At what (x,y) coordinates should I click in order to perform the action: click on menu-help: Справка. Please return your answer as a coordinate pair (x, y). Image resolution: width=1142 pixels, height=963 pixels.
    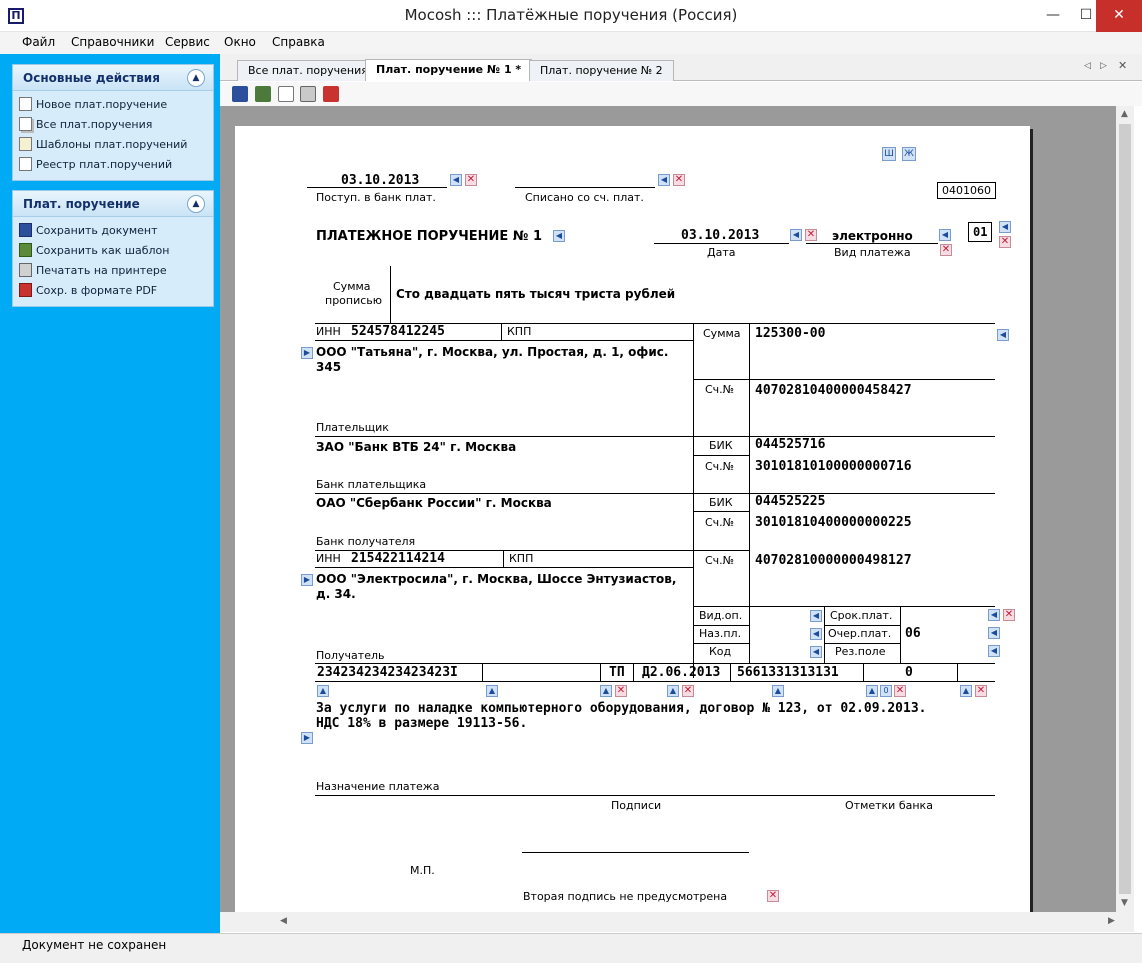
    Looking at the image, I should click on (298, 42).